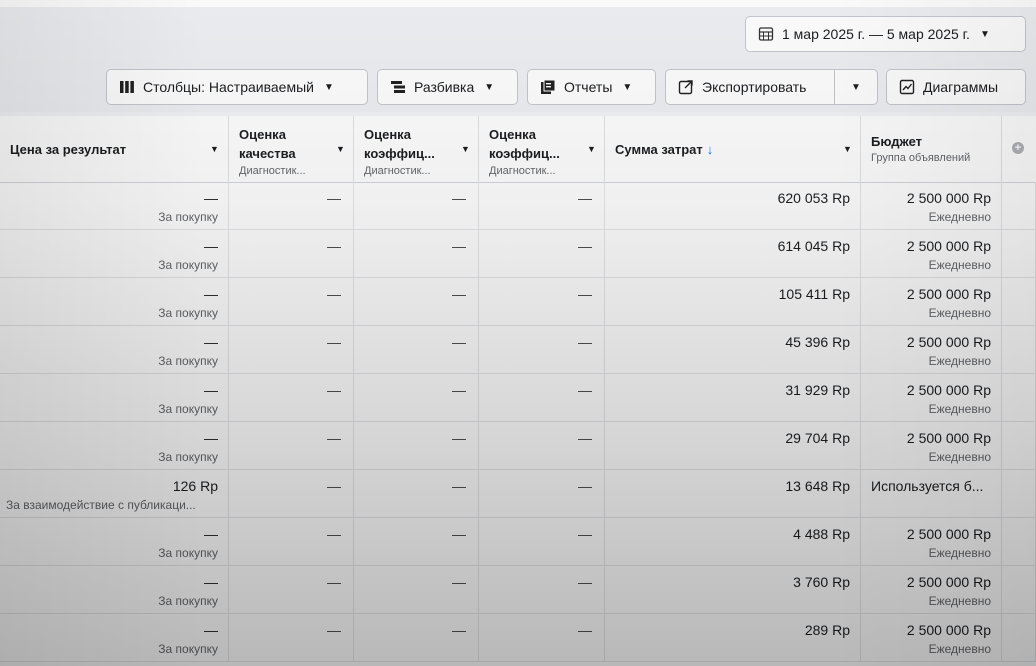  I want to click on export-options-button: ▼, so click(856, 87).